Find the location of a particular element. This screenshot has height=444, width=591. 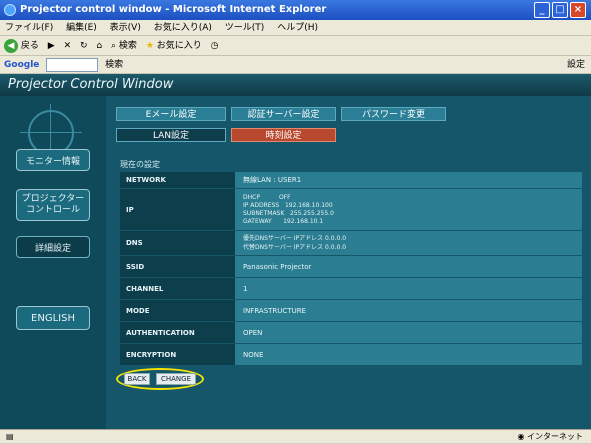

tab-password-label: パスワード変更 is located at coordinates (393, 115).